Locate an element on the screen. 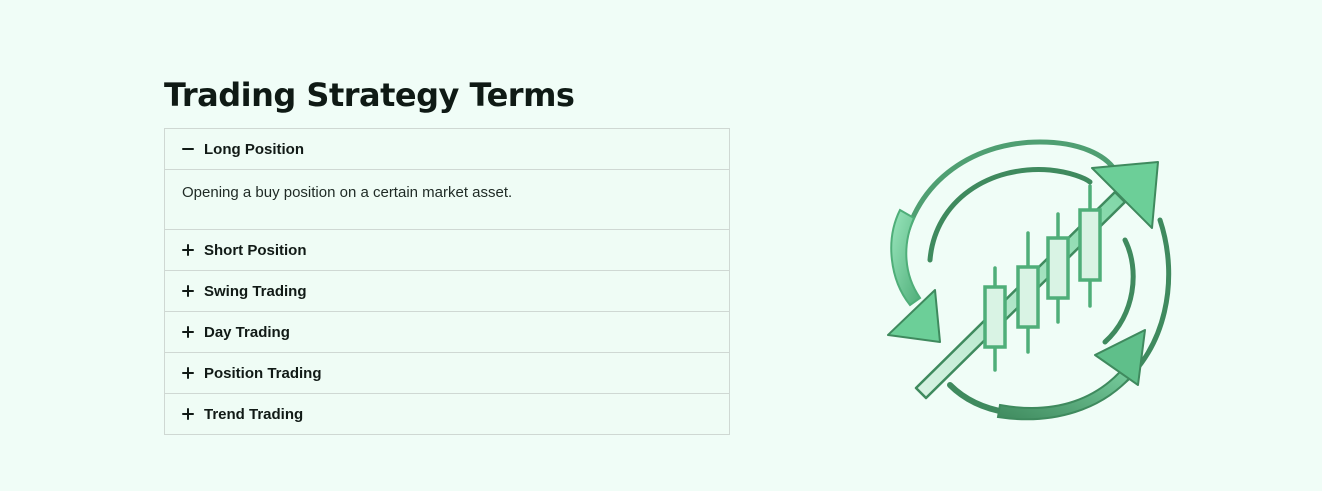 This screenshot has width=1322, height=491. accordion-title: Day Trading is located at coordinates (247, 332).